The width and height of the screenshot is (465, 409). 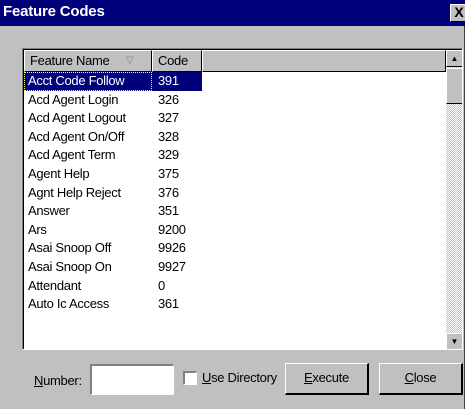 I want to click on code-cell: 351, so click(x=168, y=211).